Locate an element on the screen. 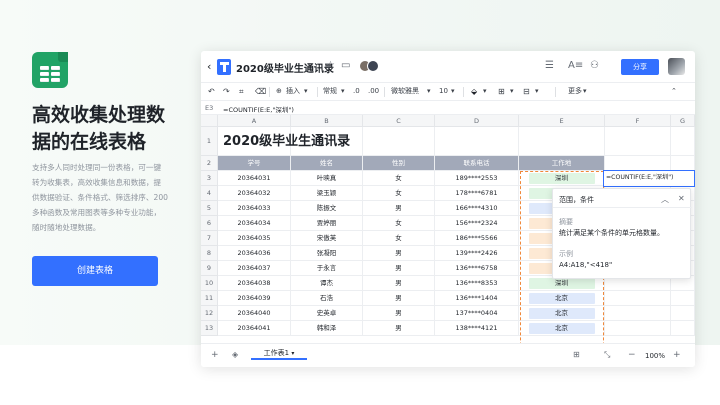 Image resolution: width=720 pixels, height=405 pixels. column-header-c: C is located at coordinates (399, 121).